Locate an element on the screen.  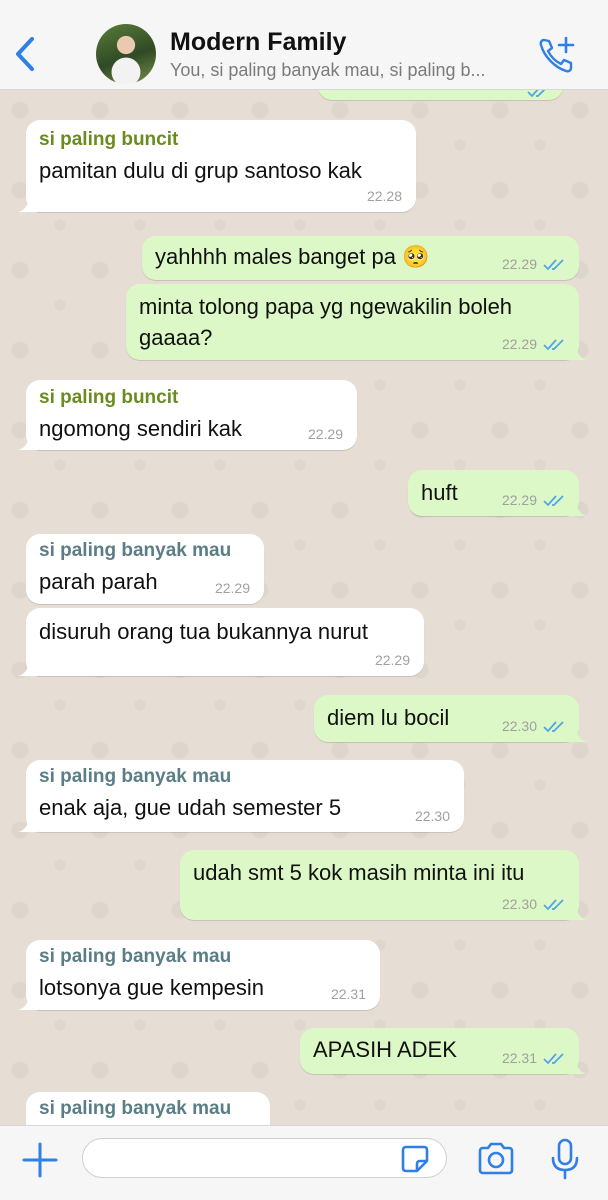
message-bubble-partial is located at coordinates (440, 95).